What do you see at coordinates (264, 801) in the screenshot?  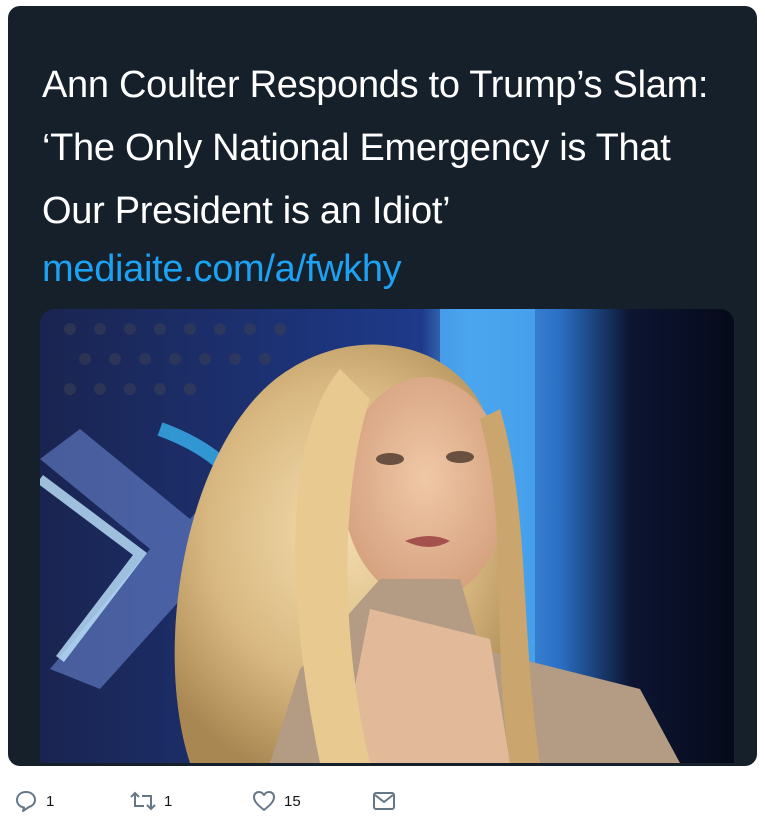 I see `like-icon` at bounding box center [264, 801].